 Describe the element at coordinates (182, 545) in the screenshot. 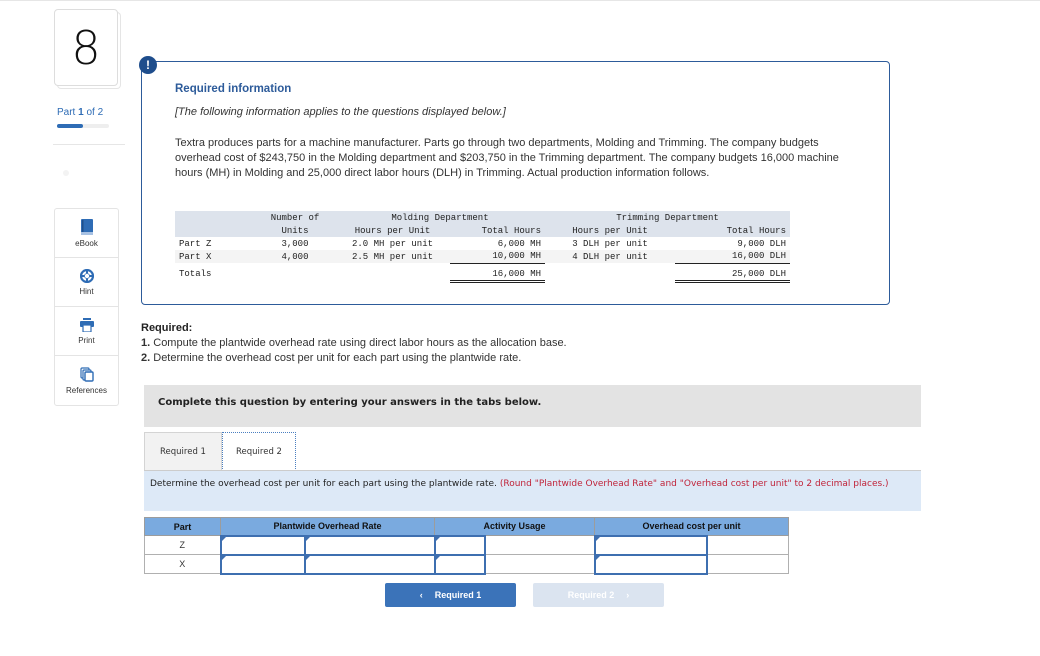

I see `part-cell: Z` at that location.